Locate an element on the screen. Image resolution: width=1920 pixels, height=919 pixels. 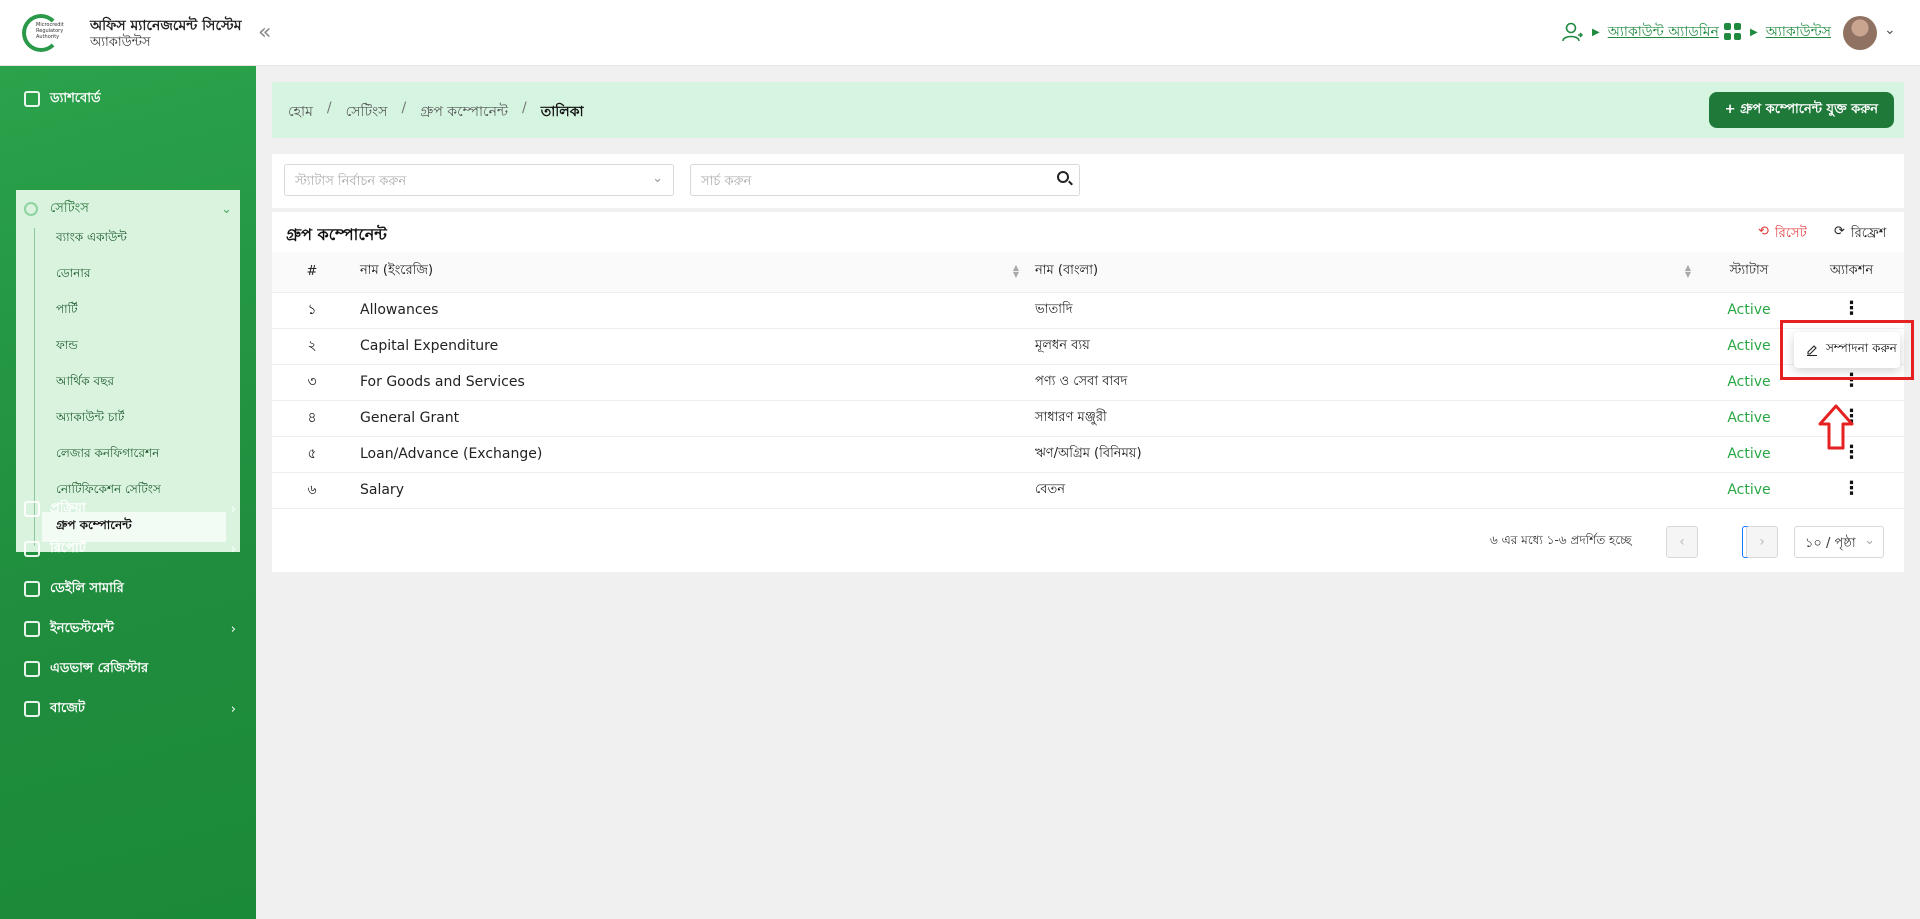
row-name-bn: মূলধন ব্যয় is located at coordinates (1363, 346).